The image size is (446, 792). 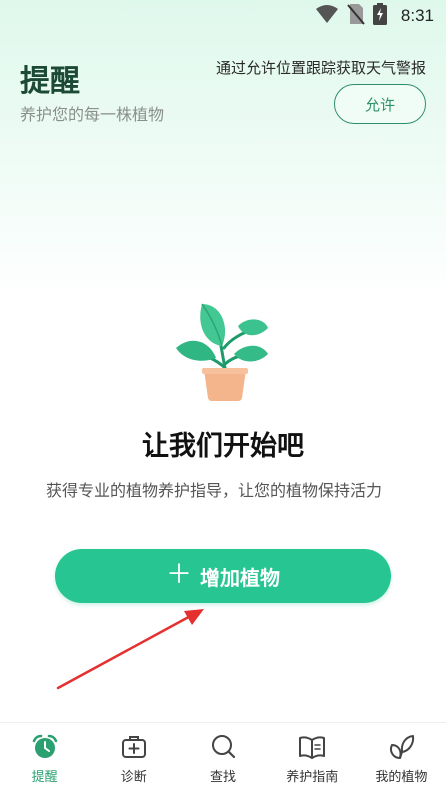 What do you see at coordinates (327, 16) in the screenshot?
I see `wifi-icon` at bounding box center [327, 16].